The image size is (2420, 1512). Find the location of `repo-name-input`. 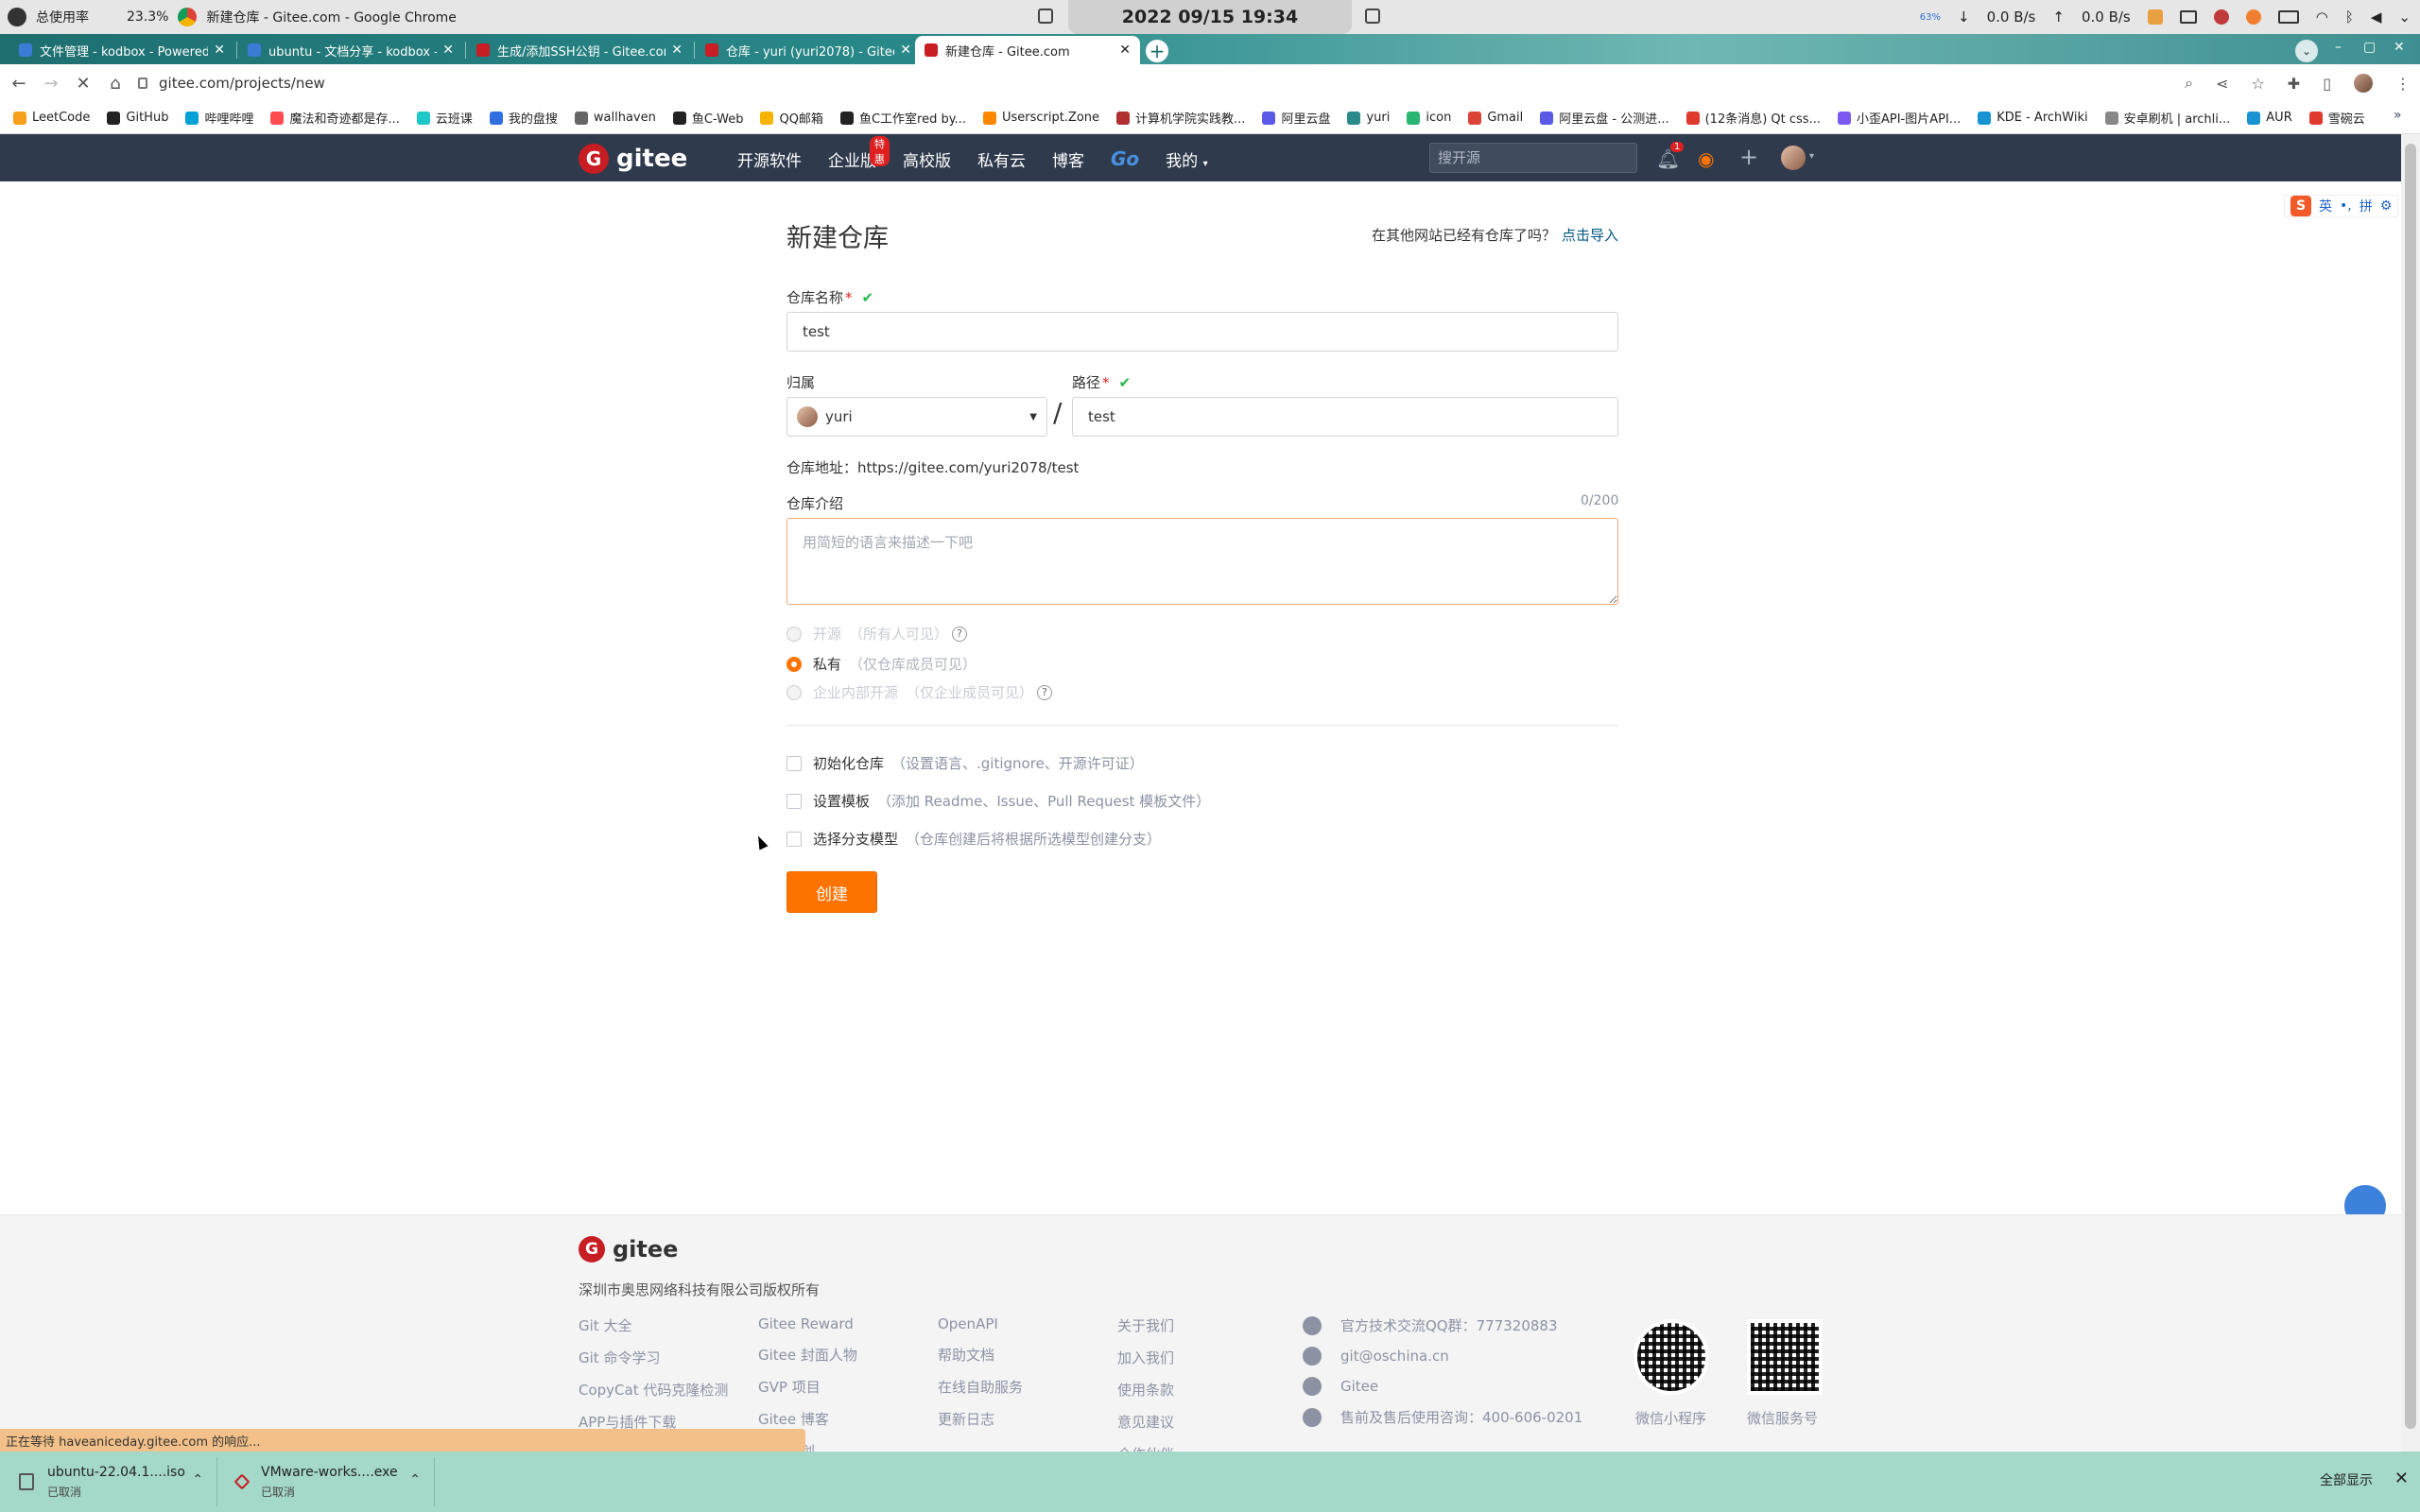

repo-name-input is located at coordinates (1202, 332).